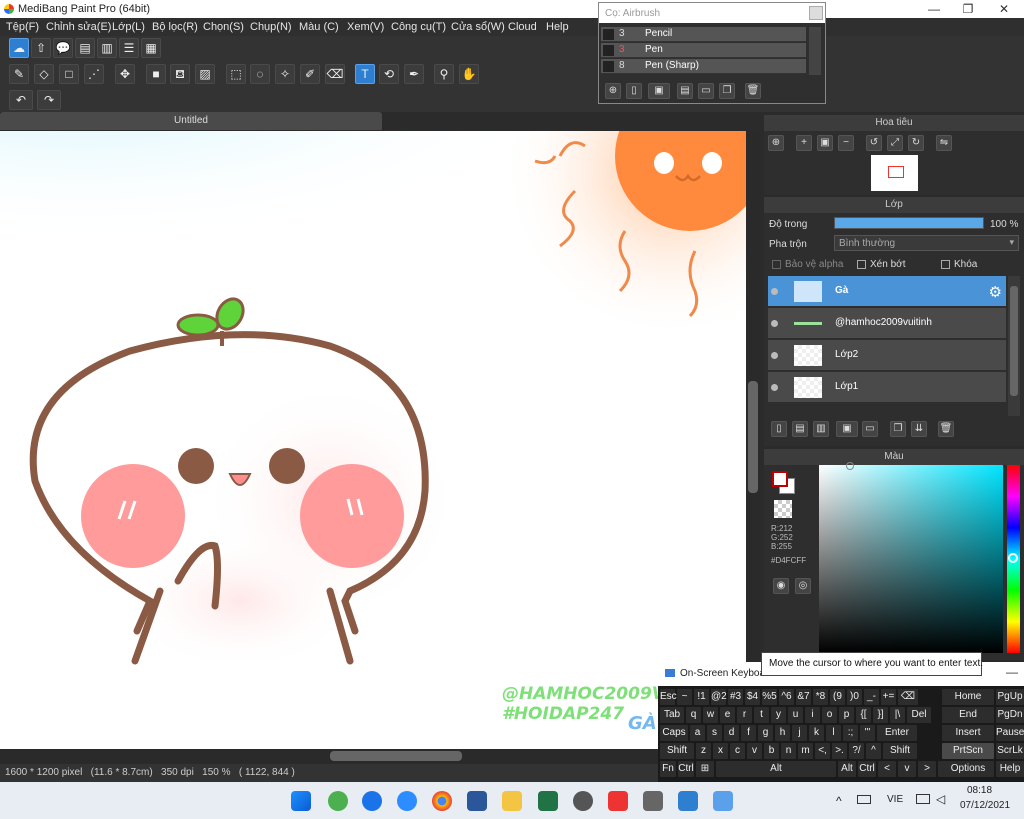 Image resolution: width=1024 pixels, height=819 pixels. Describe the element at coordinates (795, 715) in the screenshot. I see `key: u` at that location.